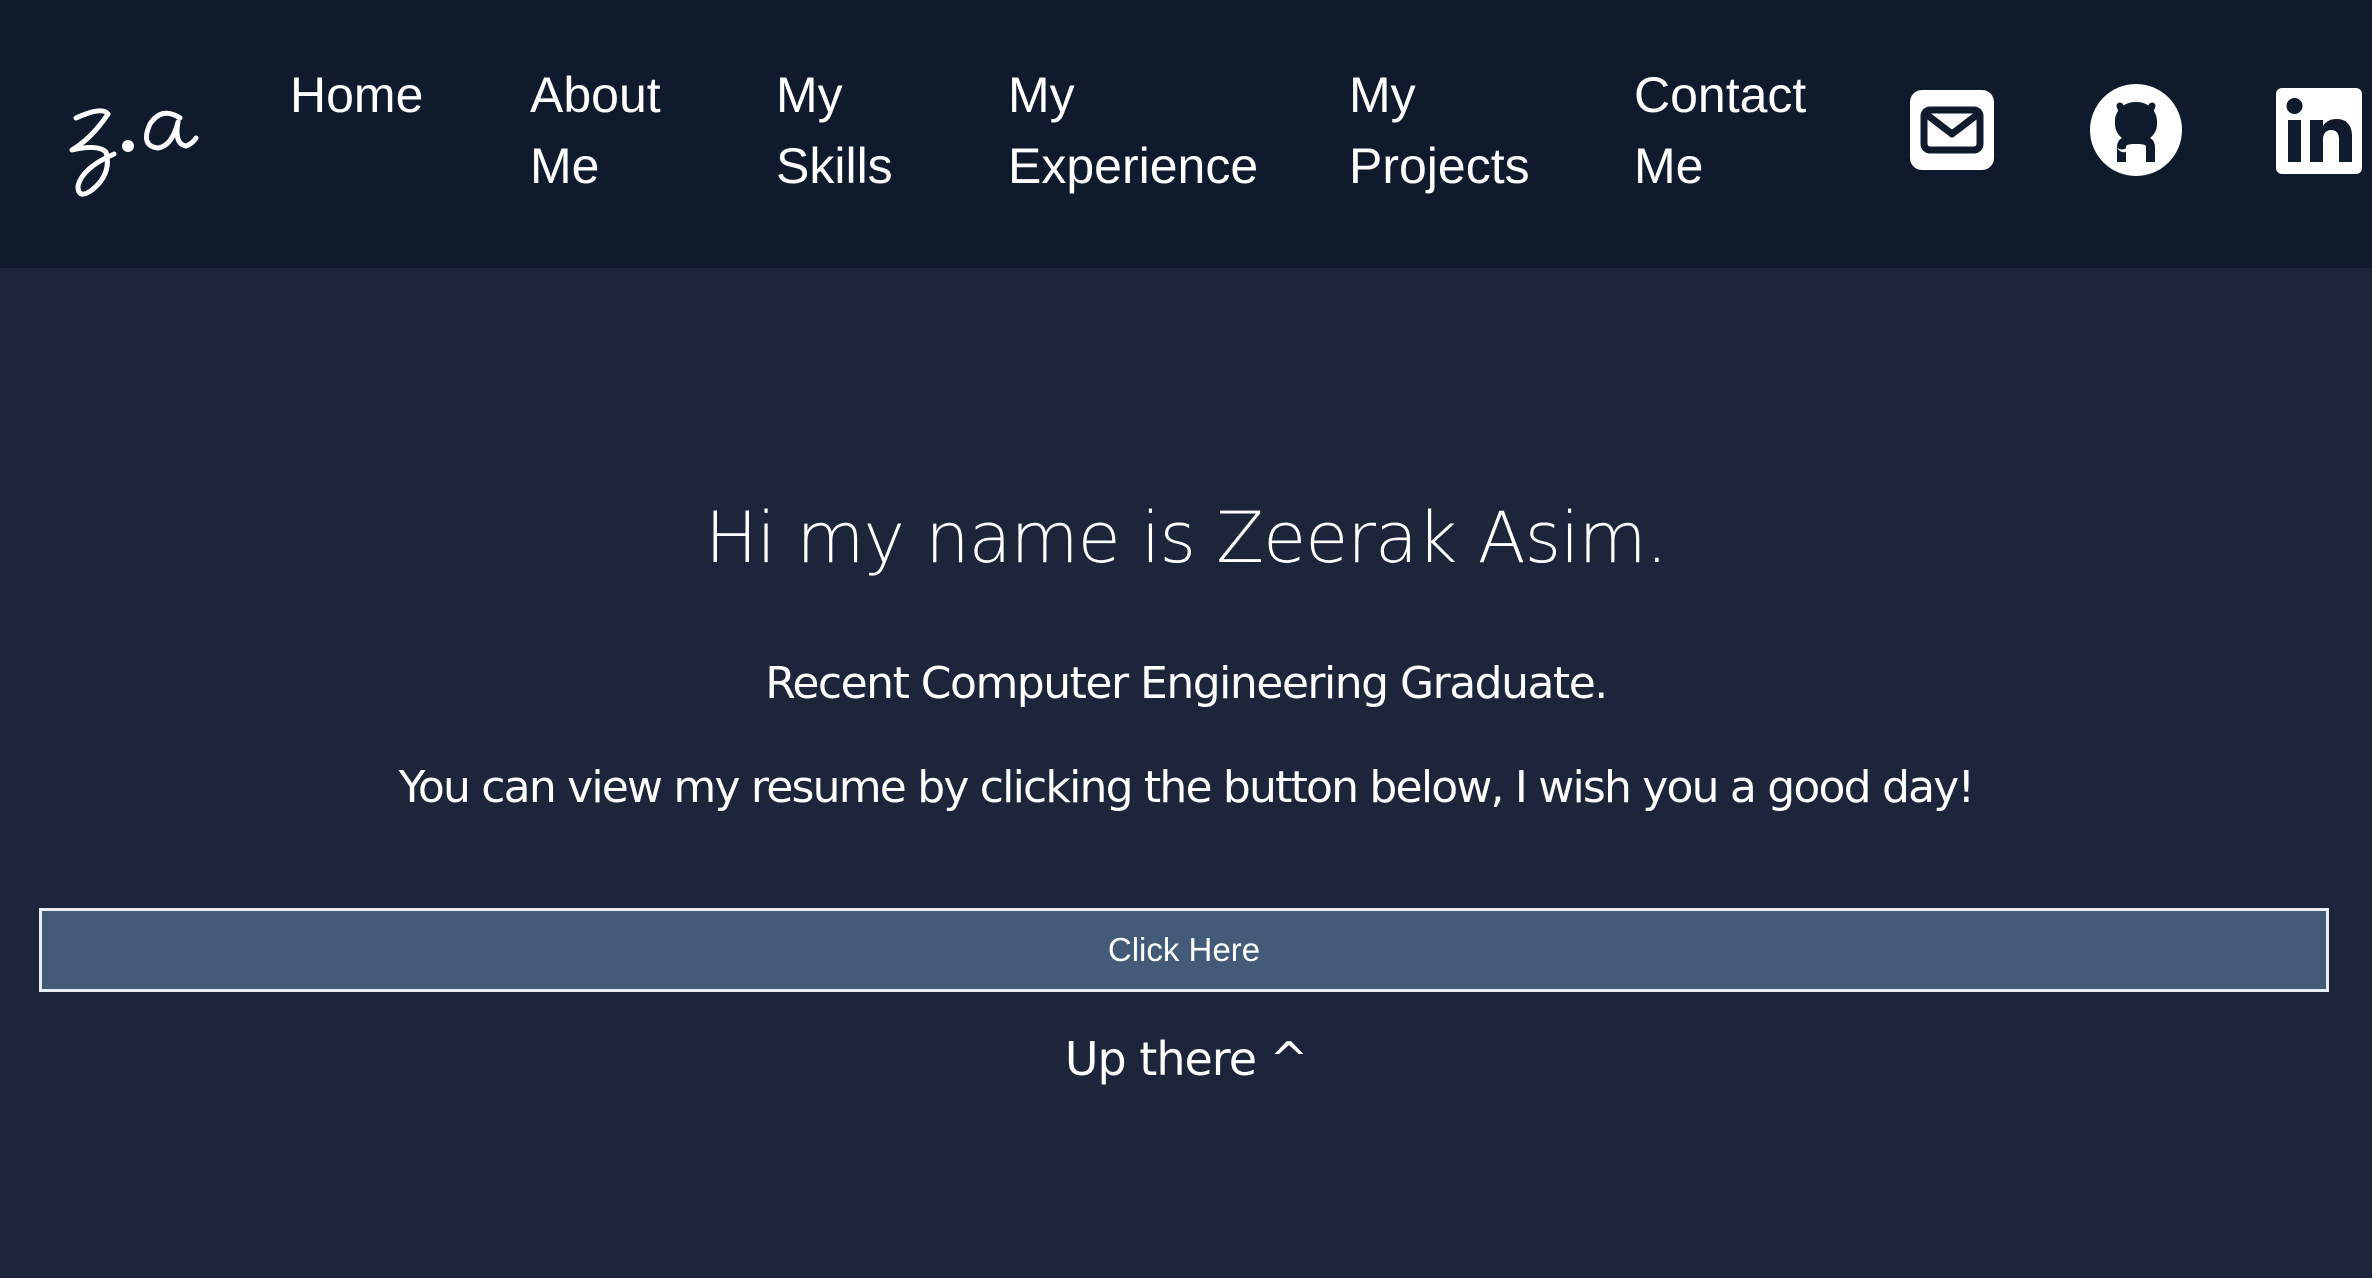 This screenshot has width=2372, height=1278. What do you see at coordinates (1184, 950) in the screenshot?
I see `resume-button: Click Here` at bounding box center [1184, 950].